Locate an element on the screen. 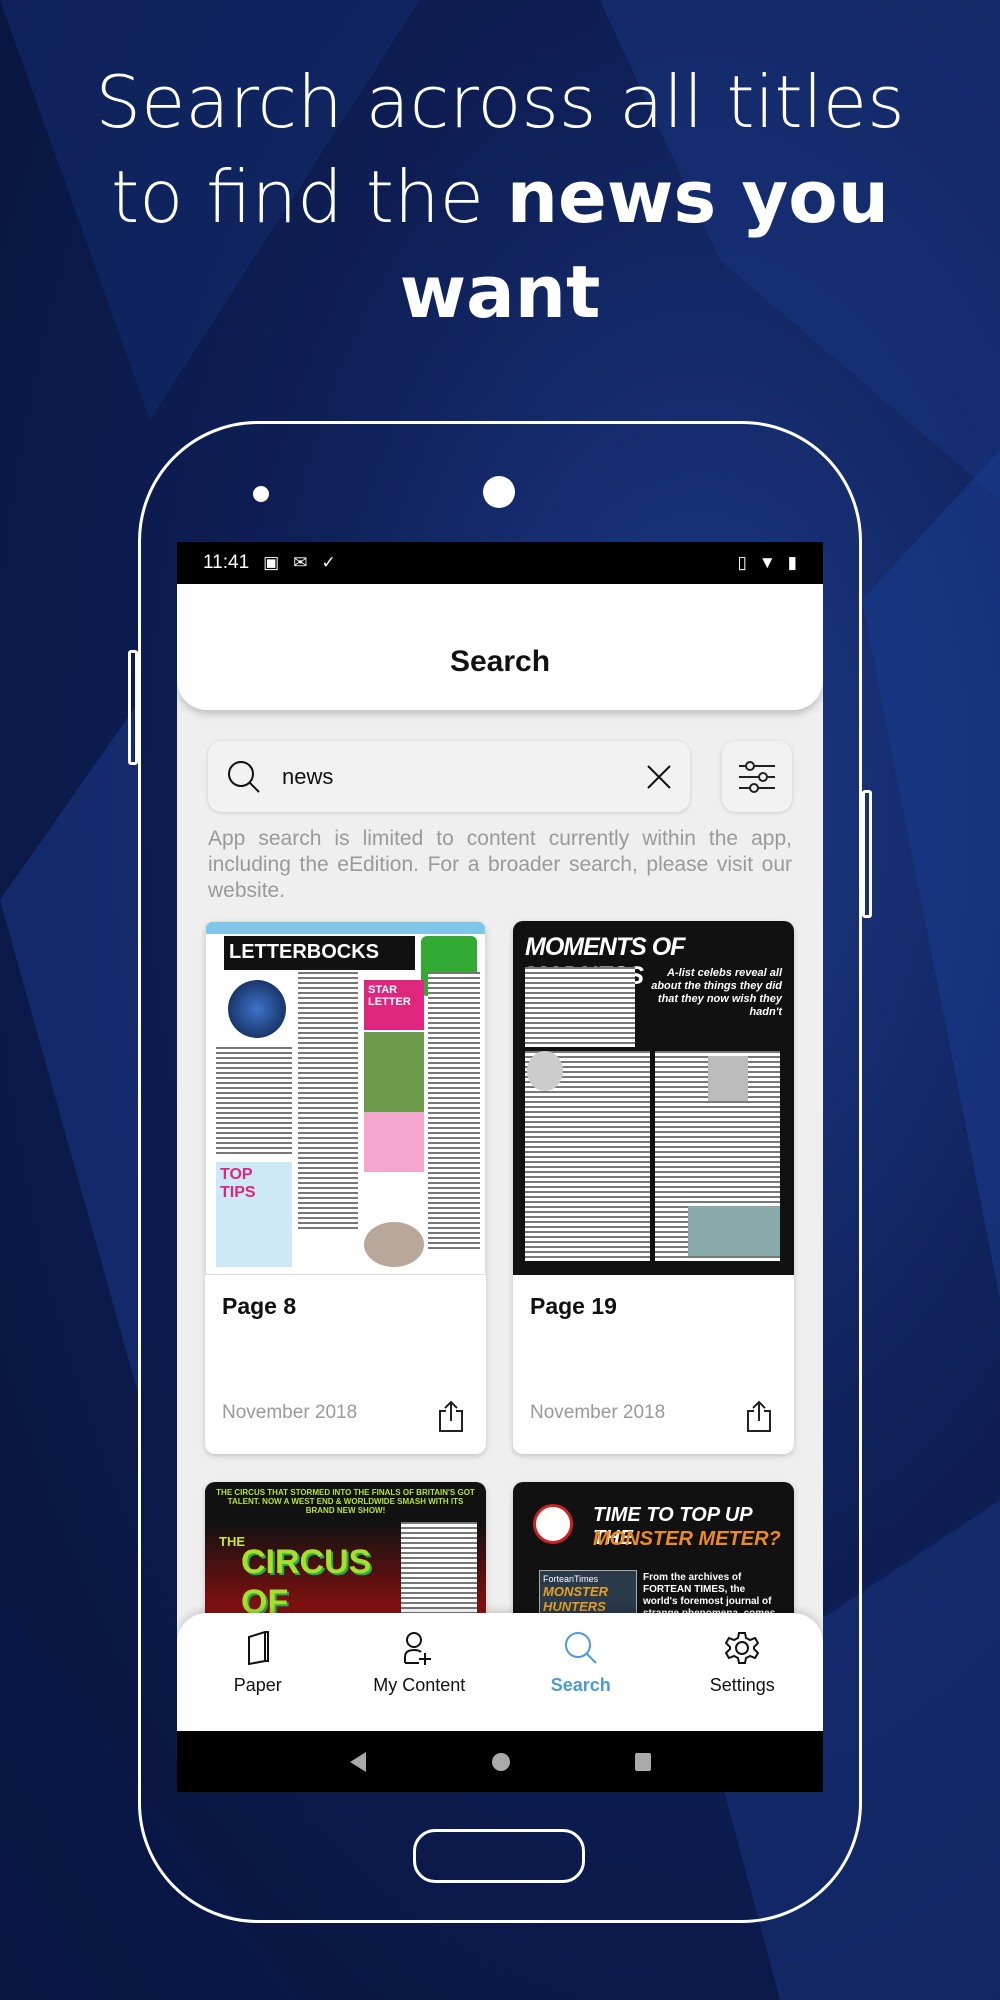 Image resolution: width=1000 pixels, height=2000 pixels. nav-search: Search is located at coordinates (581, 1672).